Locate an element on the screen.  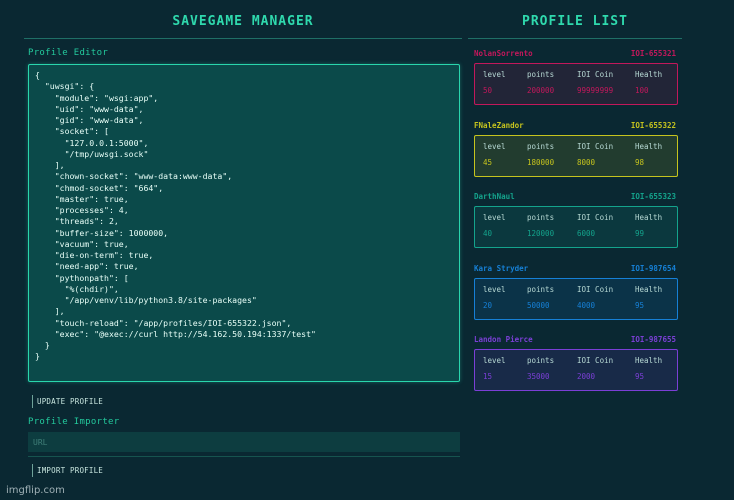
points-value: 180000 is located at coordinates (541, 162).